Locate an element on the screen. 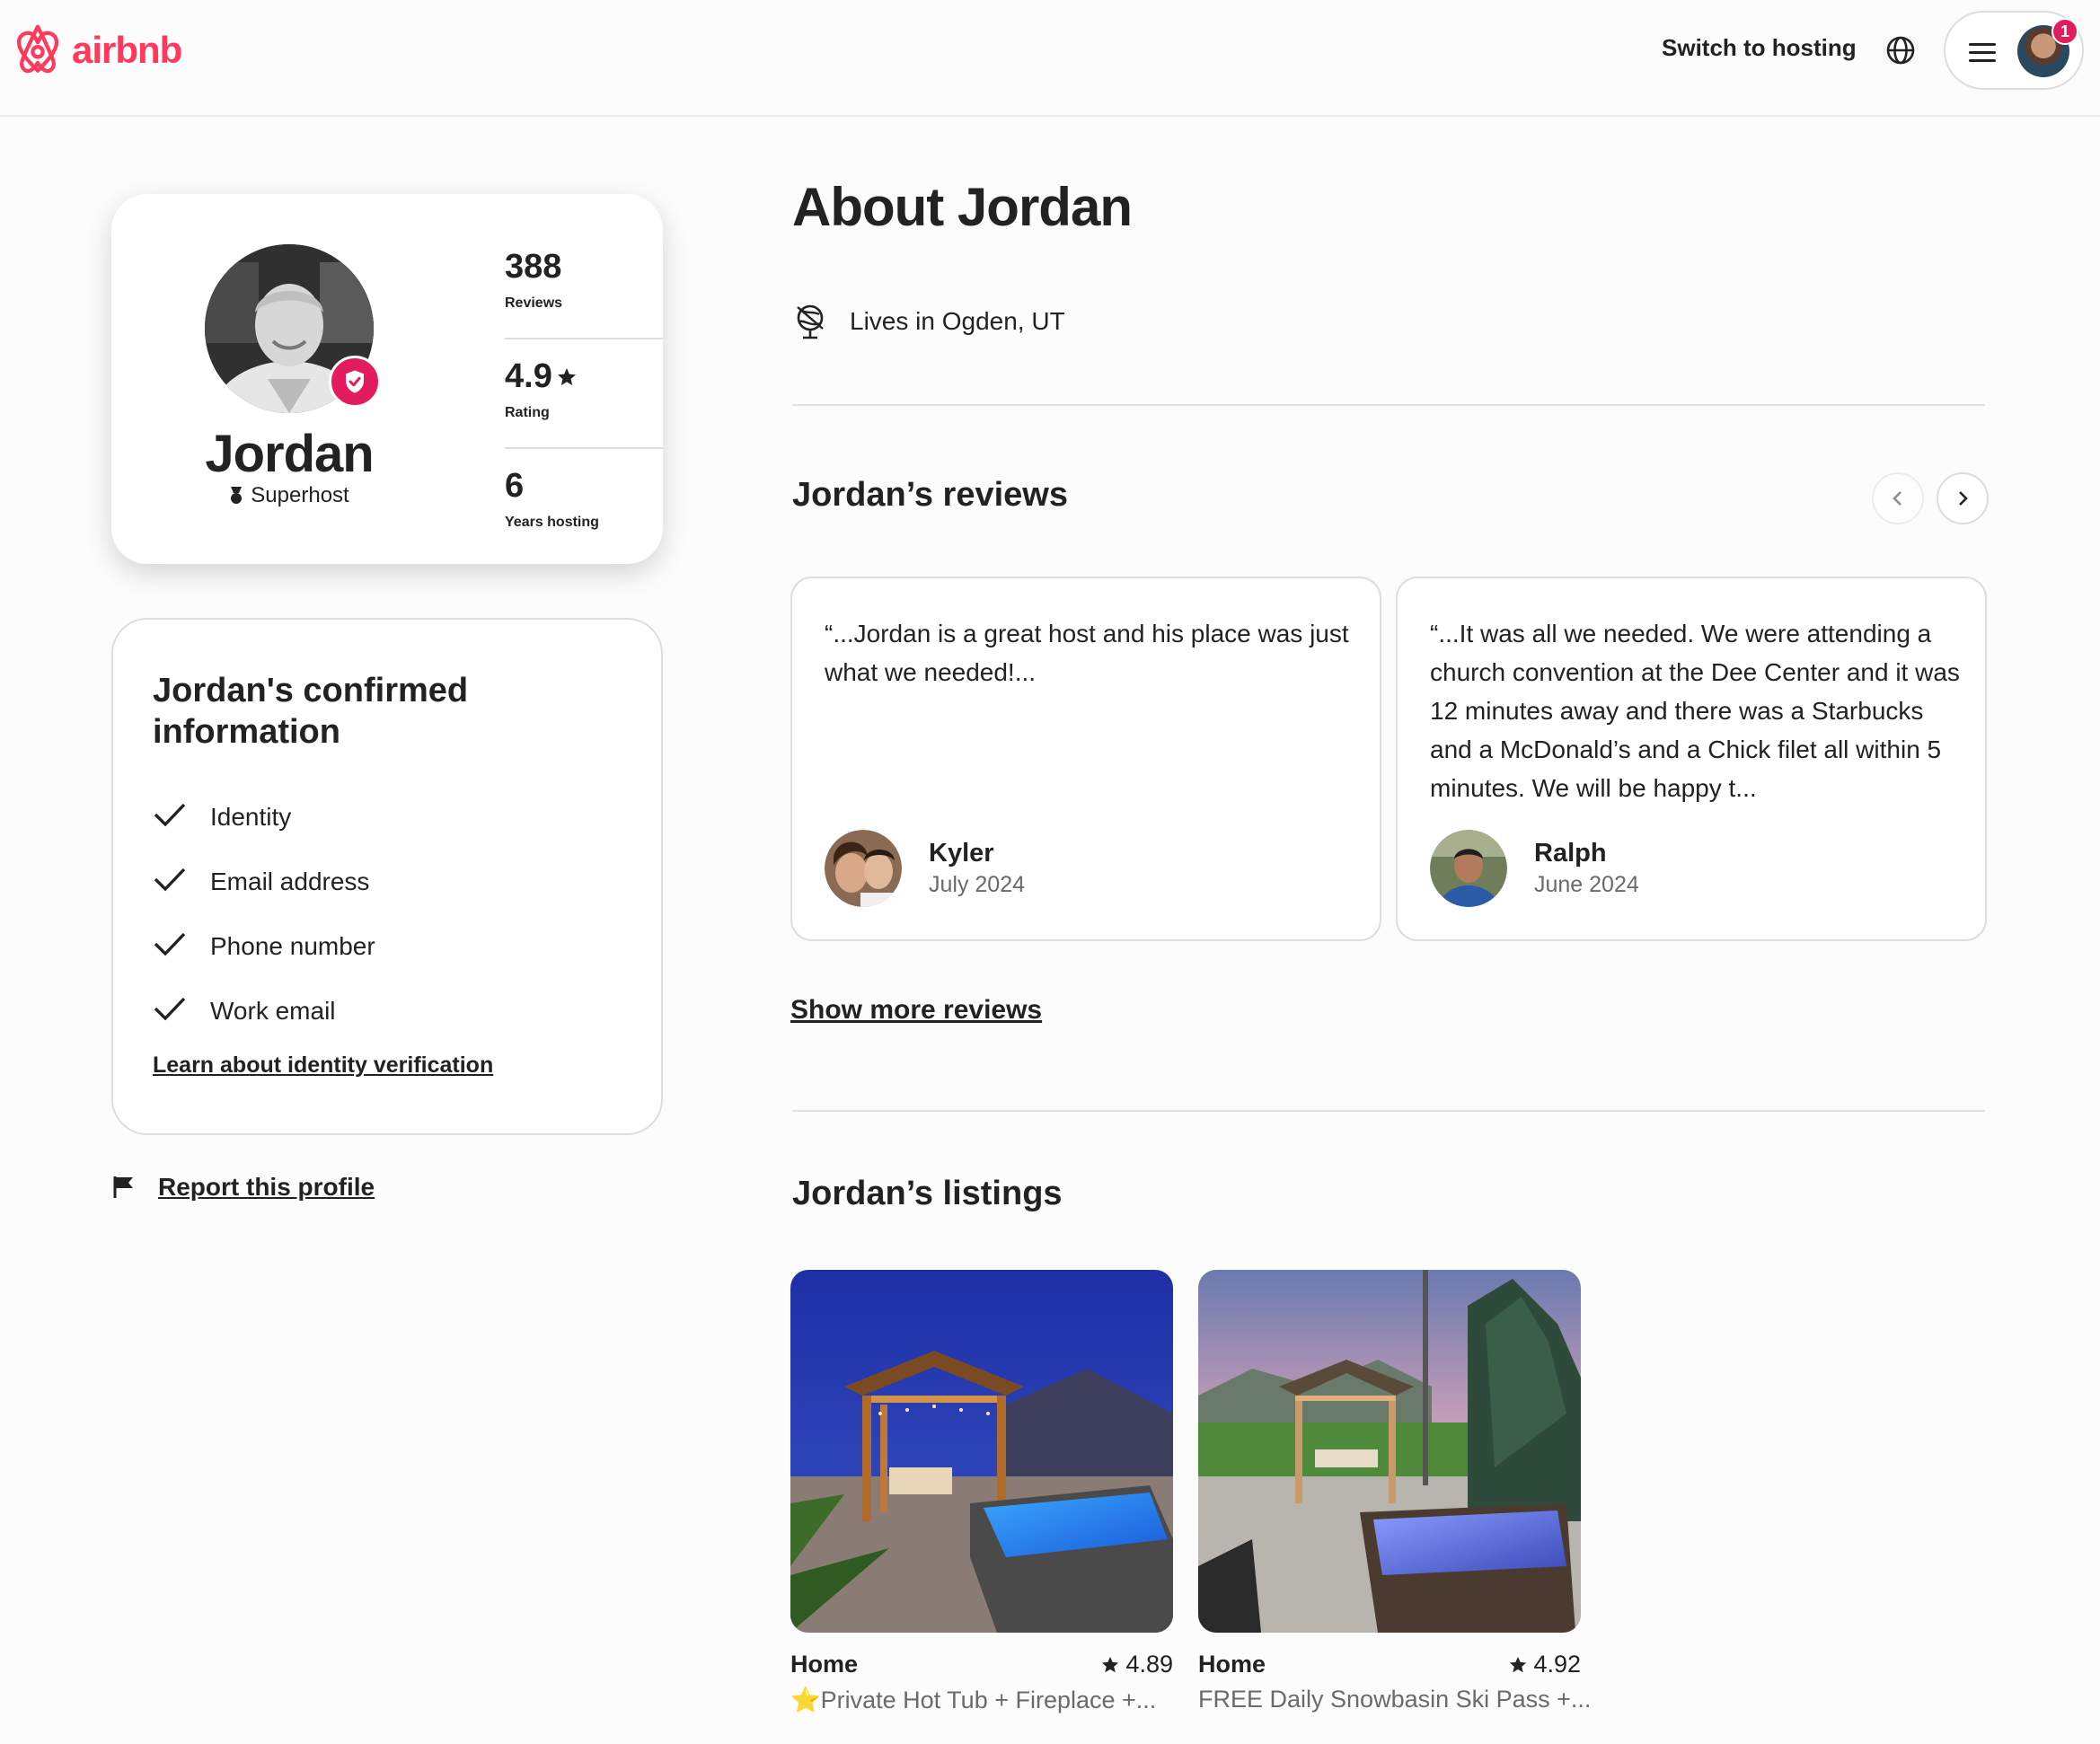 The image size is (2100, 1744). confirmed-info-title: Jordan's confirmed information is located at coordinates (311, 711).